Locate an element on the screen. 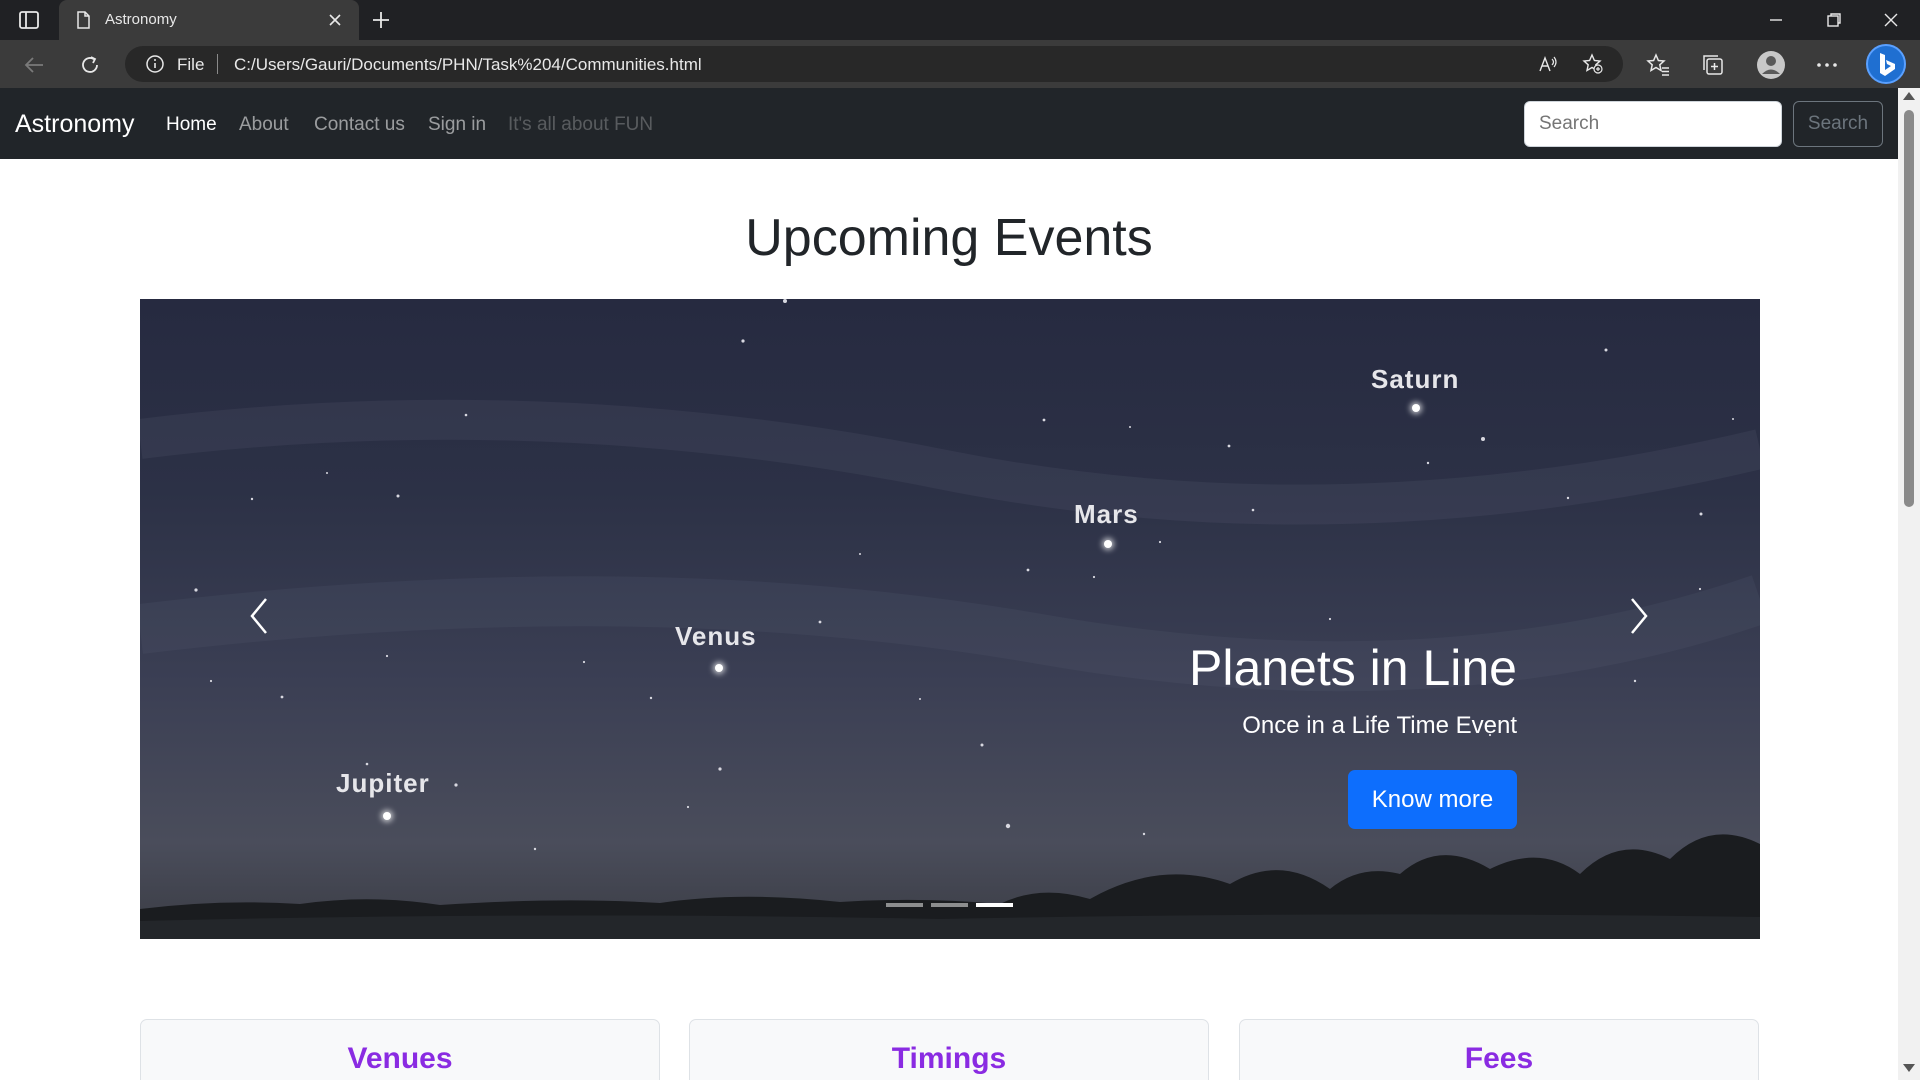 Image resolution: width=1920 pixels, height=1080 pixels. brand-logo-link: Astronomy is located at coordinates (74, 124).